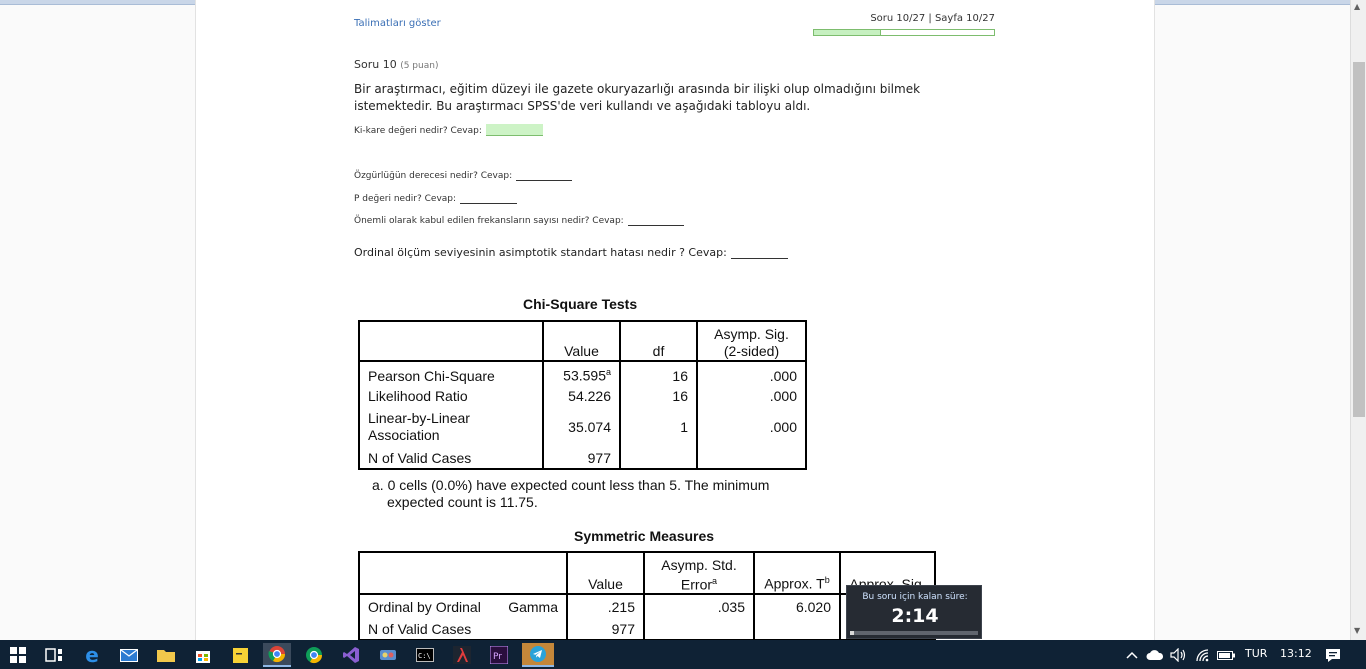  I want to click on chrome-profile-icon, so click(314, 655).